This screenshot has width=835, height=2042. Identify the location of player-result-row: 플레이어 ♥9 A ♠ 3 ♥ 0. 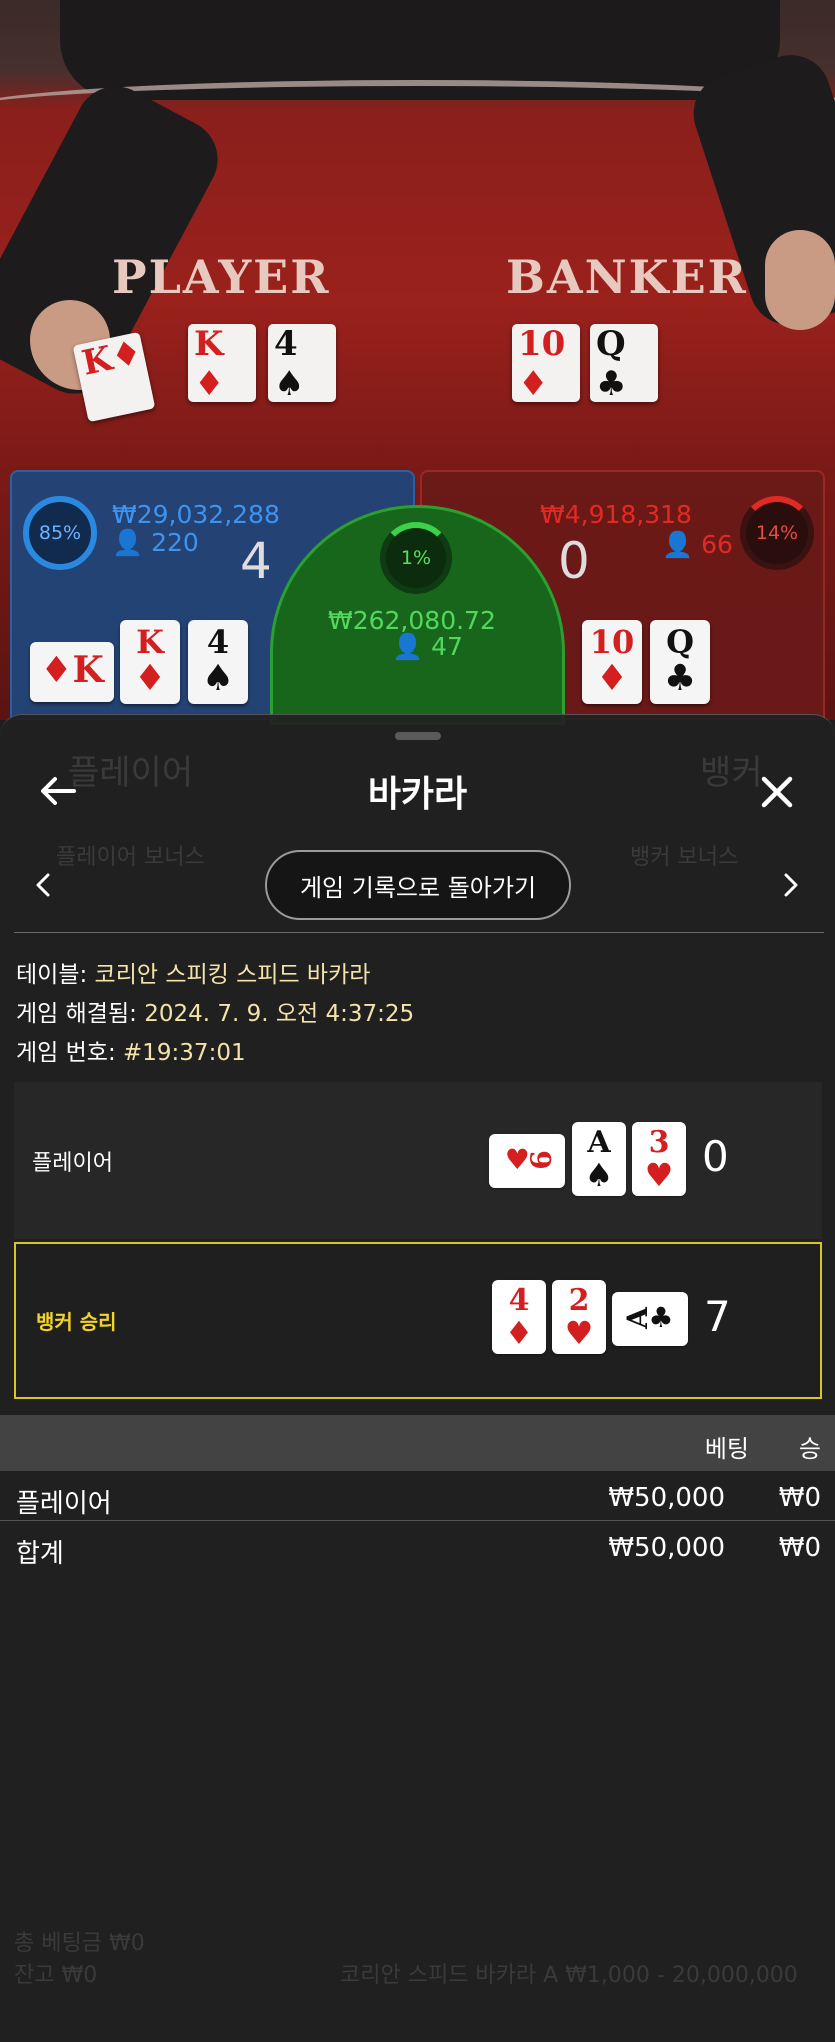
(418, 1160).